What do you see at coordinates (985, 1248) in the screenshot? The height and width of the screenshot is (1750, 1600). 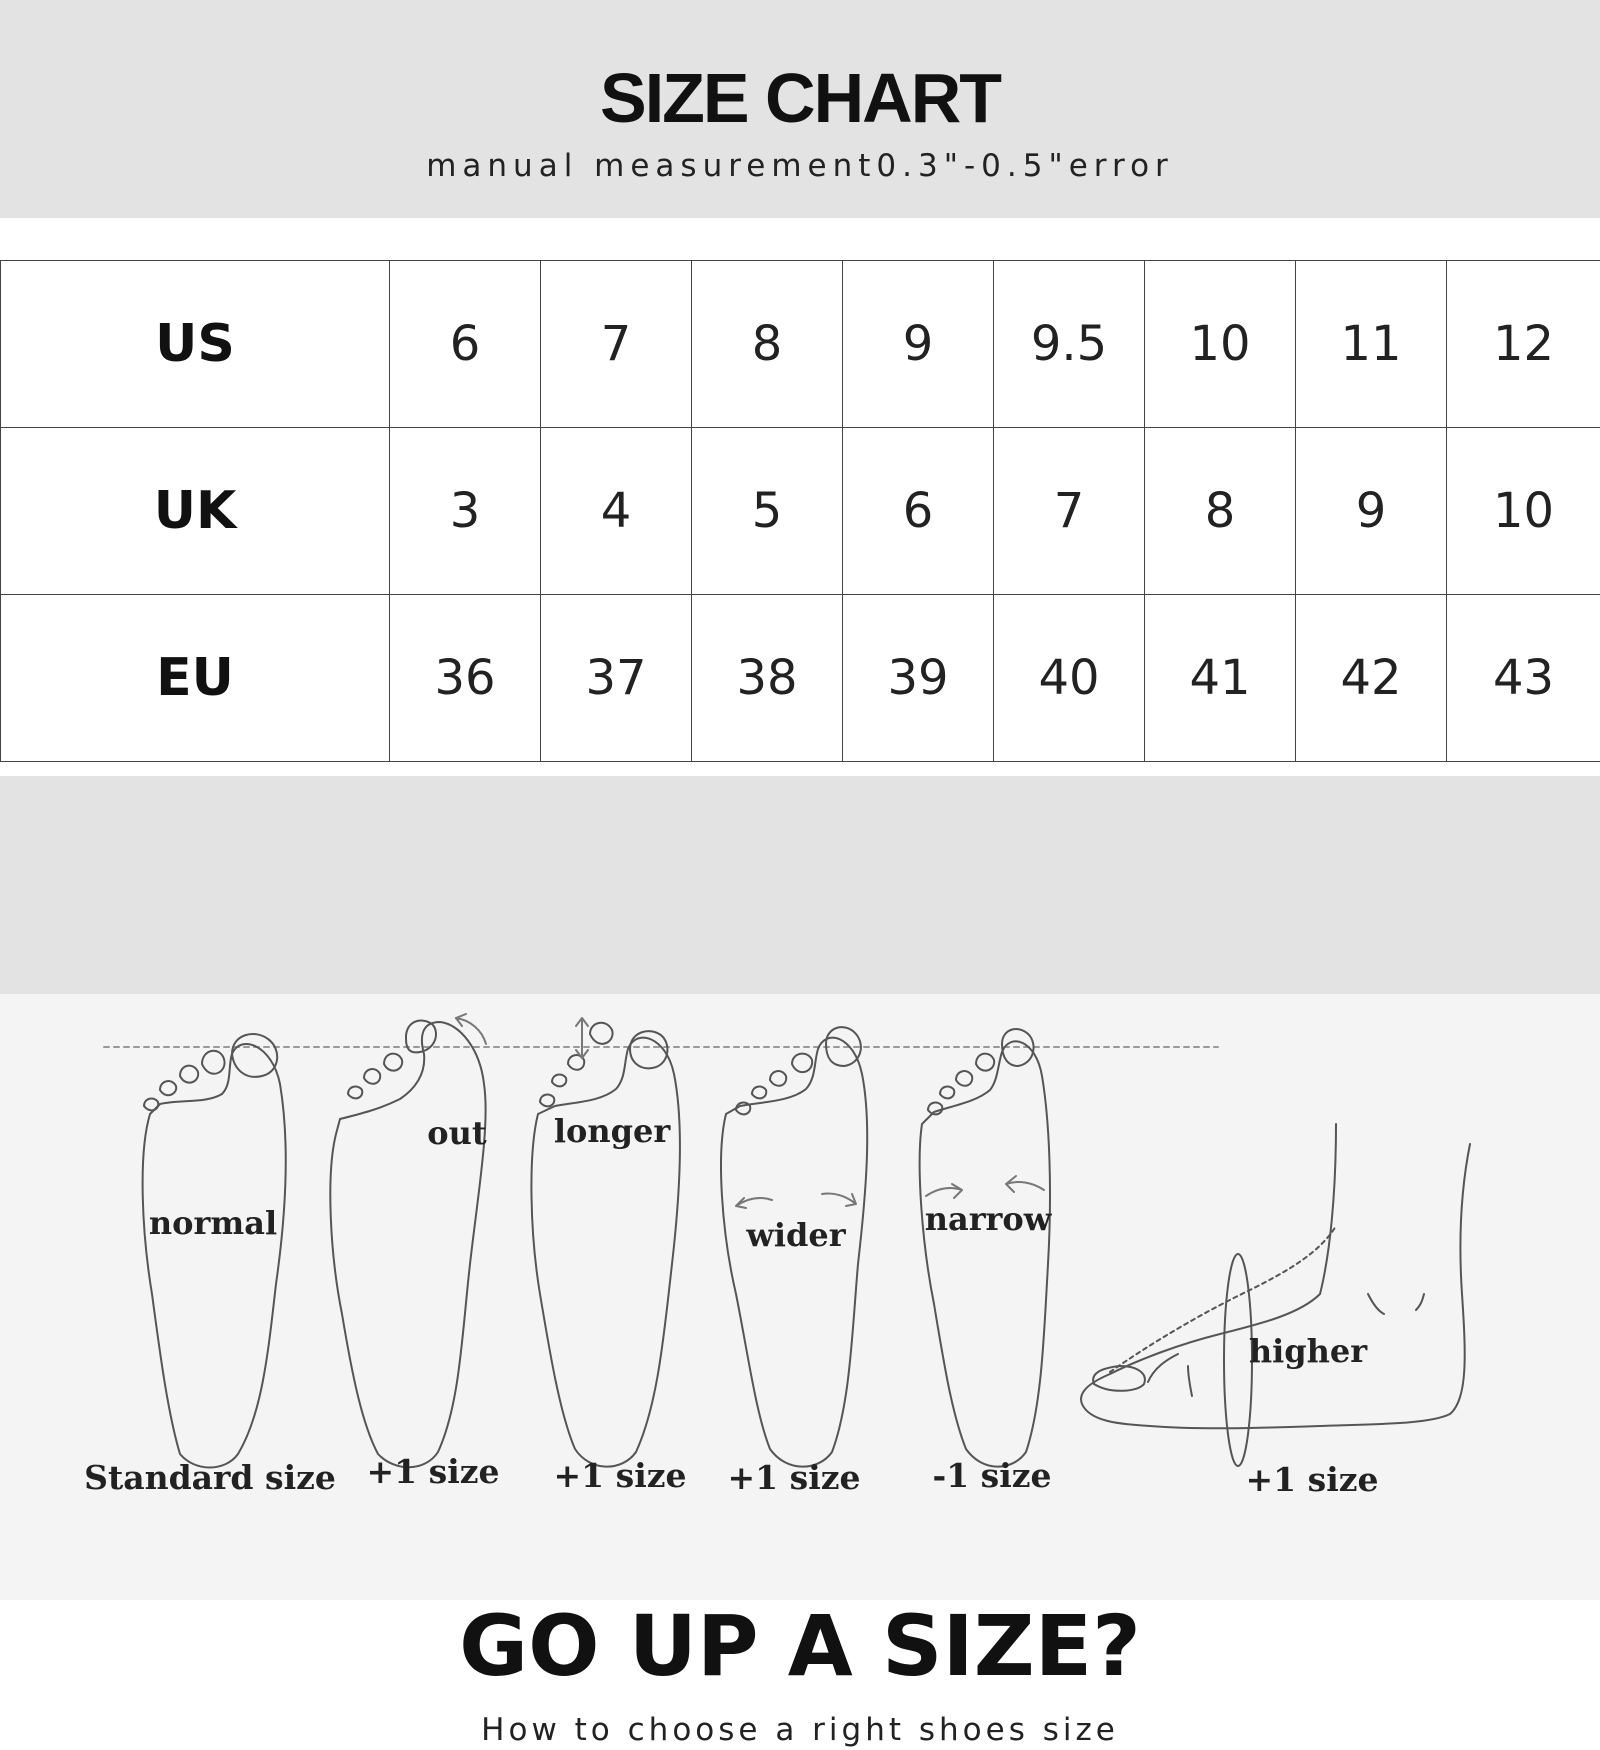 I see `foot-narrow-icon` at bounding box center [985, 1248].